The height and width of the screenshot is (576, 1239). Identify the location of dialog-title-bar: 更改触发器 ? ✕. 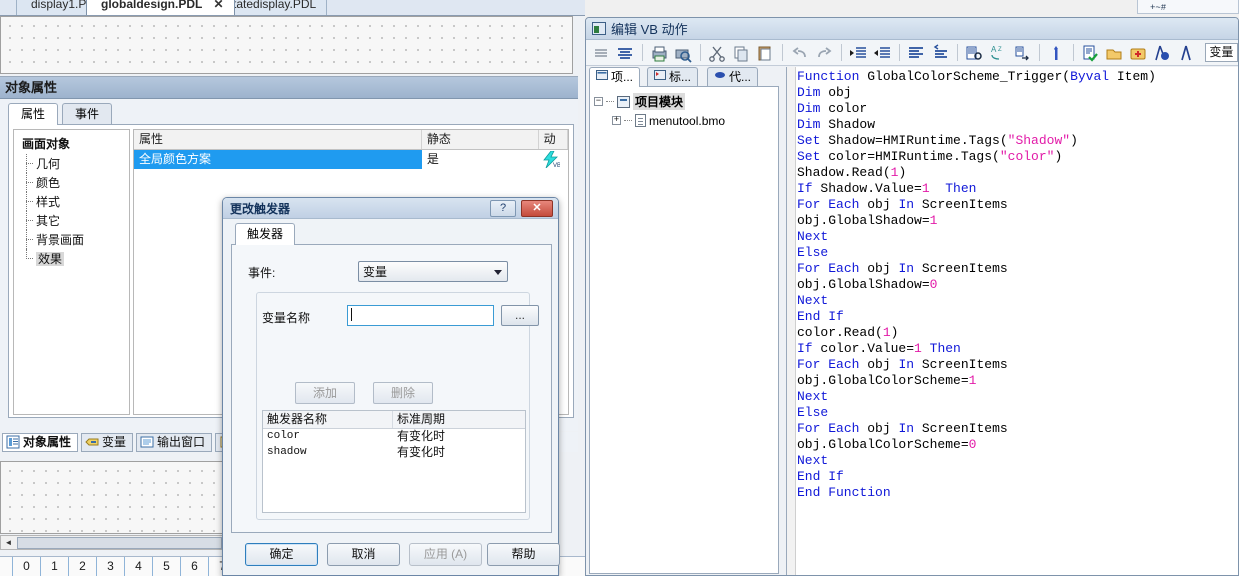
(390, 208).